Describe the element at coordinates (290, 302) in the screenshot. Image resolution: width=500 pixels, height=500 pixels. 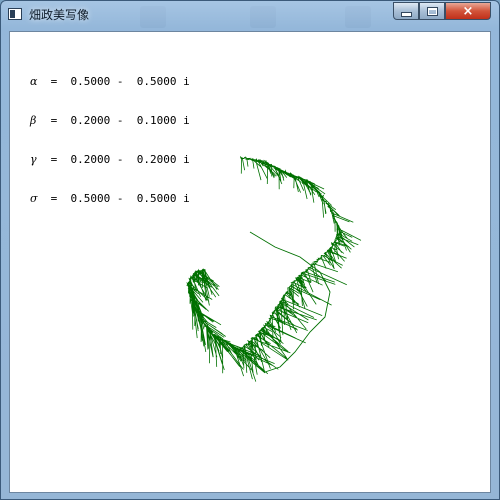
I see `attractor-inner` at that location.